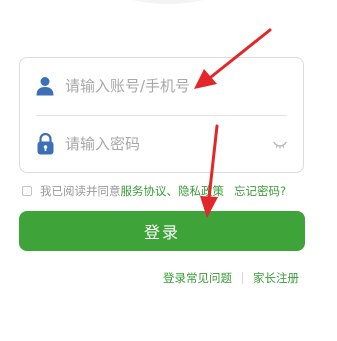 The height and width of the screenshot is (341, 337). I want to click on login-button: 登录, so click(162, 231).